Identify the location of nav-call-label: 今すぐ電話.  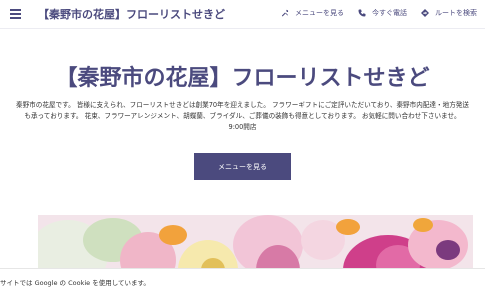
(389, 13).